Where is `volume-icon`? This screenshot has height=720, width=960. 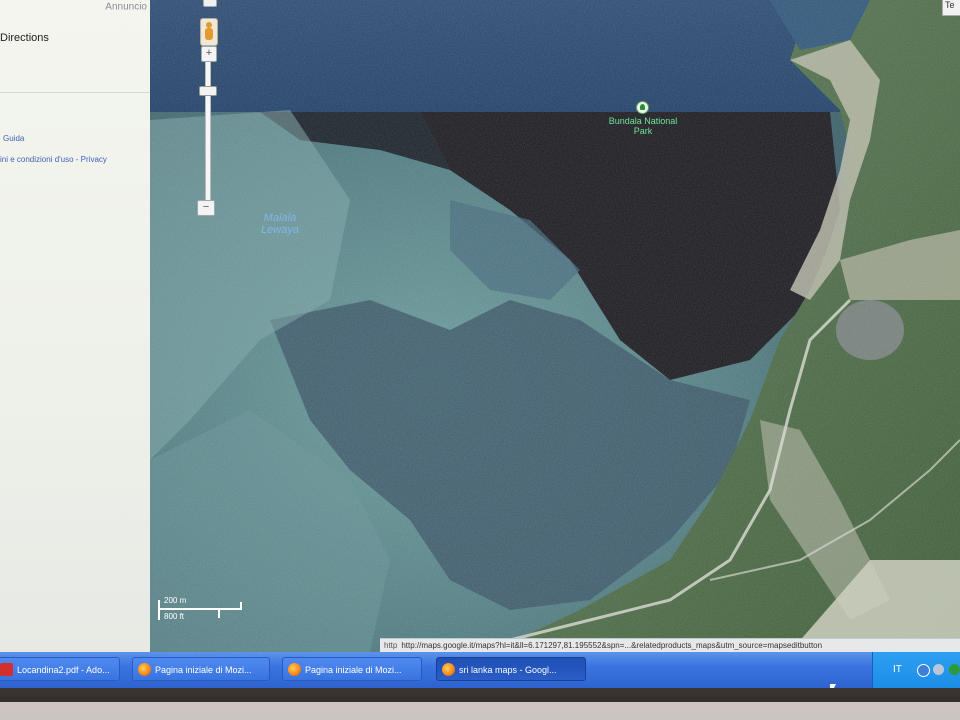
volume-icon is located at coordinates (938, 669).